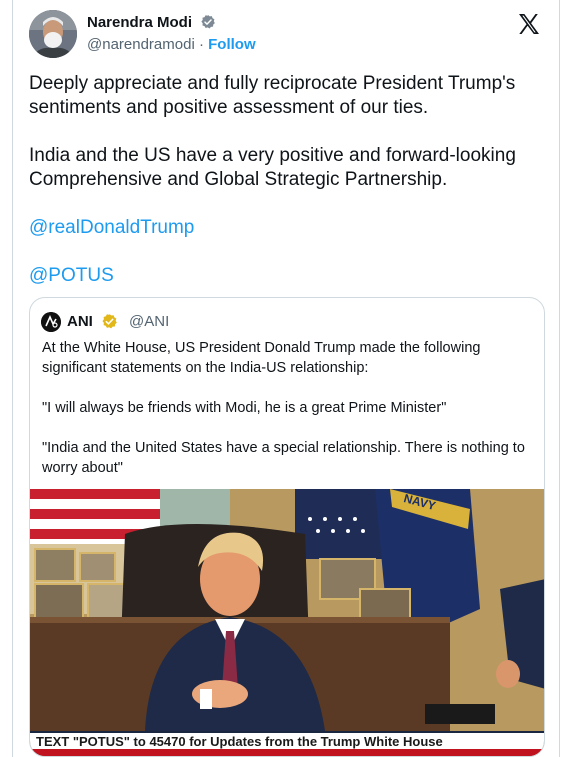 This screenshot has width=578, height=757. What do you see at coordinates (53, 34) in the screenshot?
I see `author-avatar` at bounding box center [53, 34].